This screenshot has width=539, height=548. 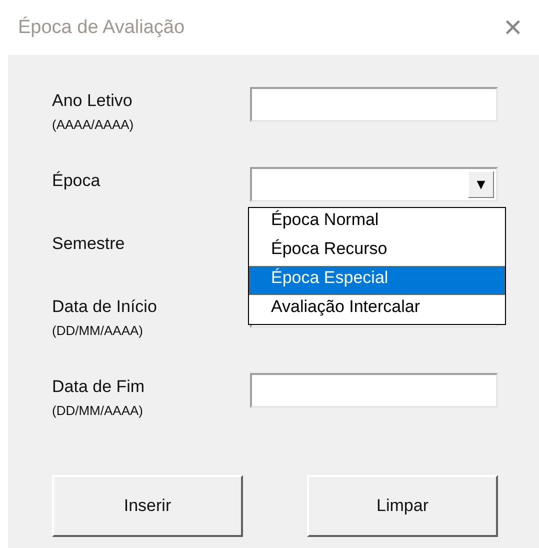 What do you see at coordinates (481, 184) in the screenshot?
I see `dropdown-button: ▼` at bounding box center [481, 184].